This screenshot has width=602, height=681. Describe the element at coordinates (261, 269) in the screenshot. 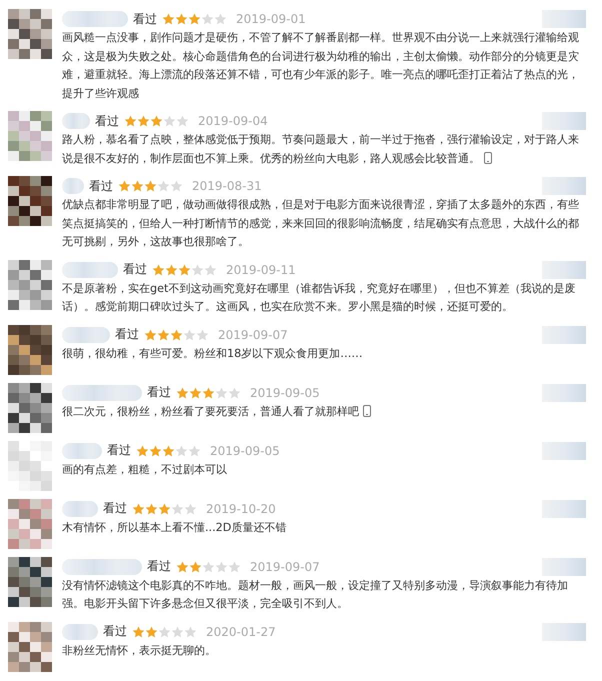

I see `comment-date: 2019-09-11` at that location.